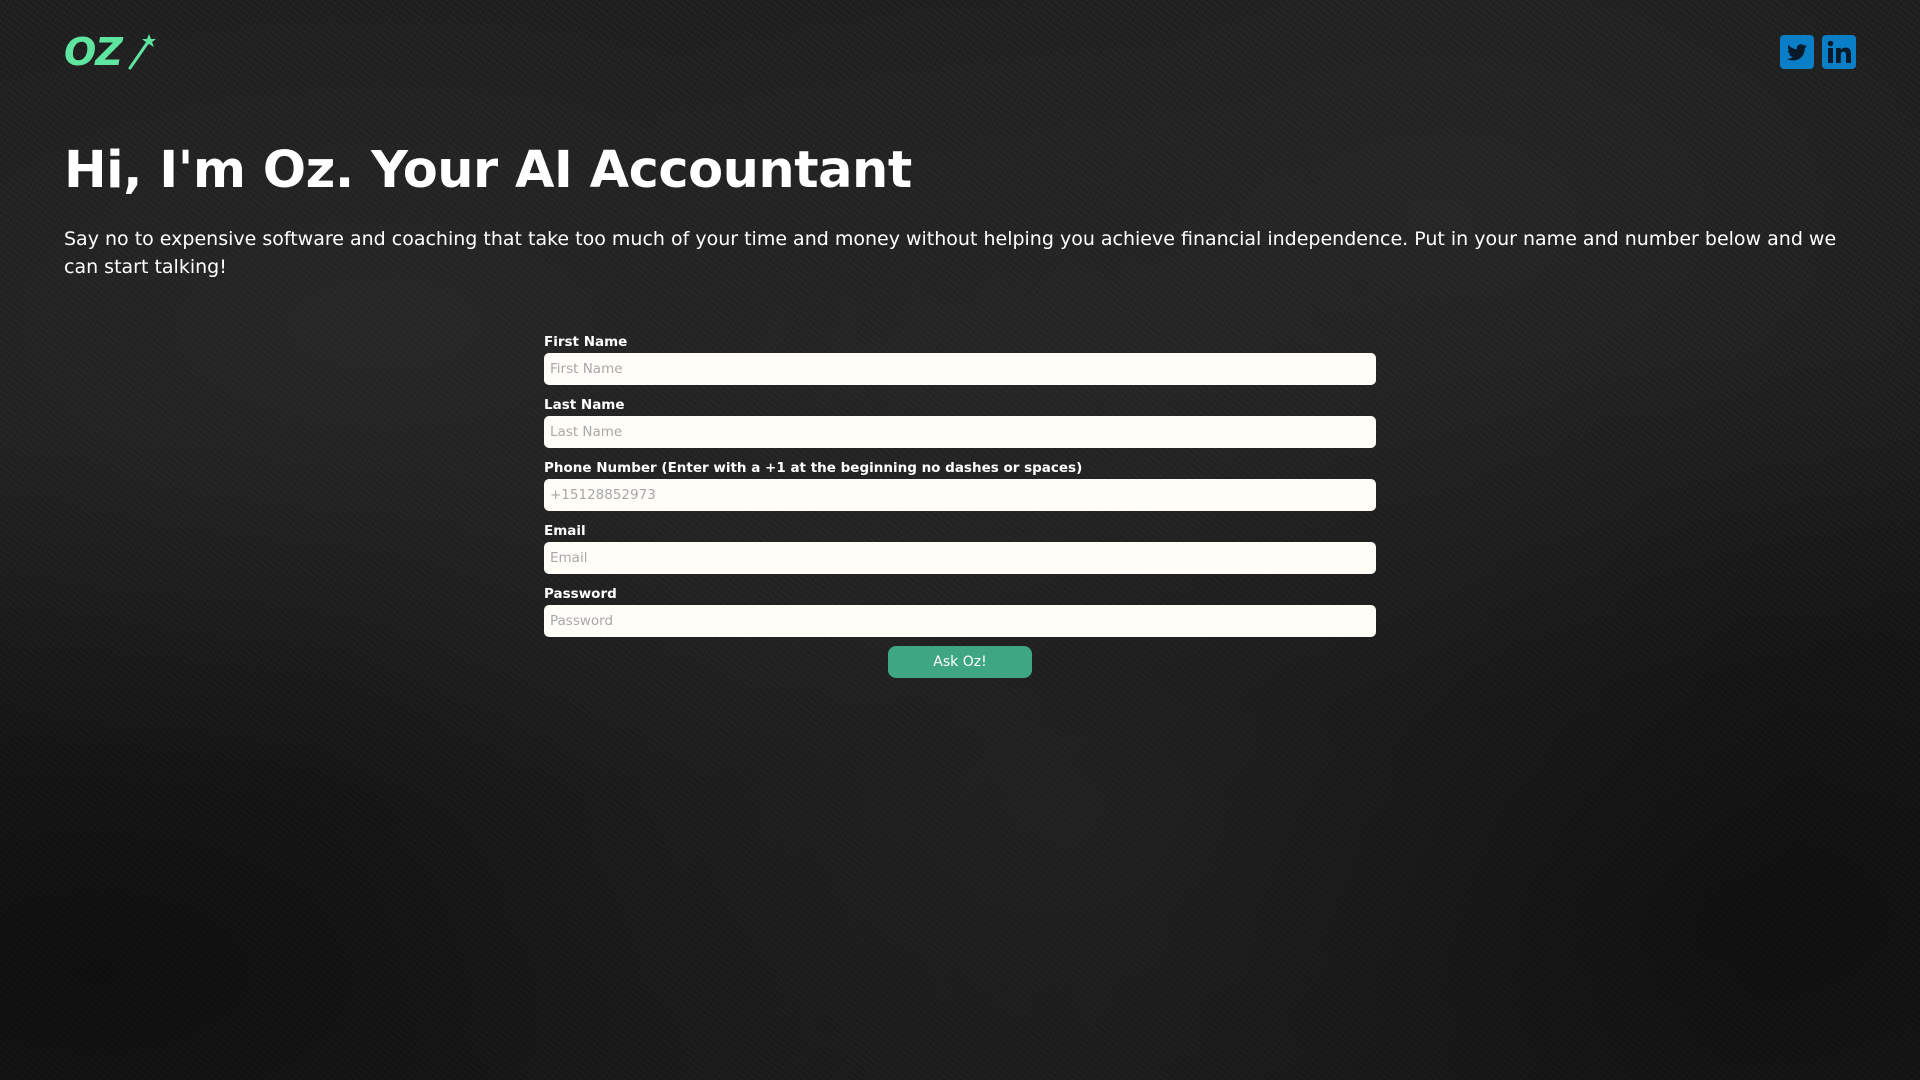 The width and height of the screenshot is (1920, 1080). What do you see at coordinates (960, 432) in the screenshot?
I see `last-name-input` at bounding box center [960, 432].